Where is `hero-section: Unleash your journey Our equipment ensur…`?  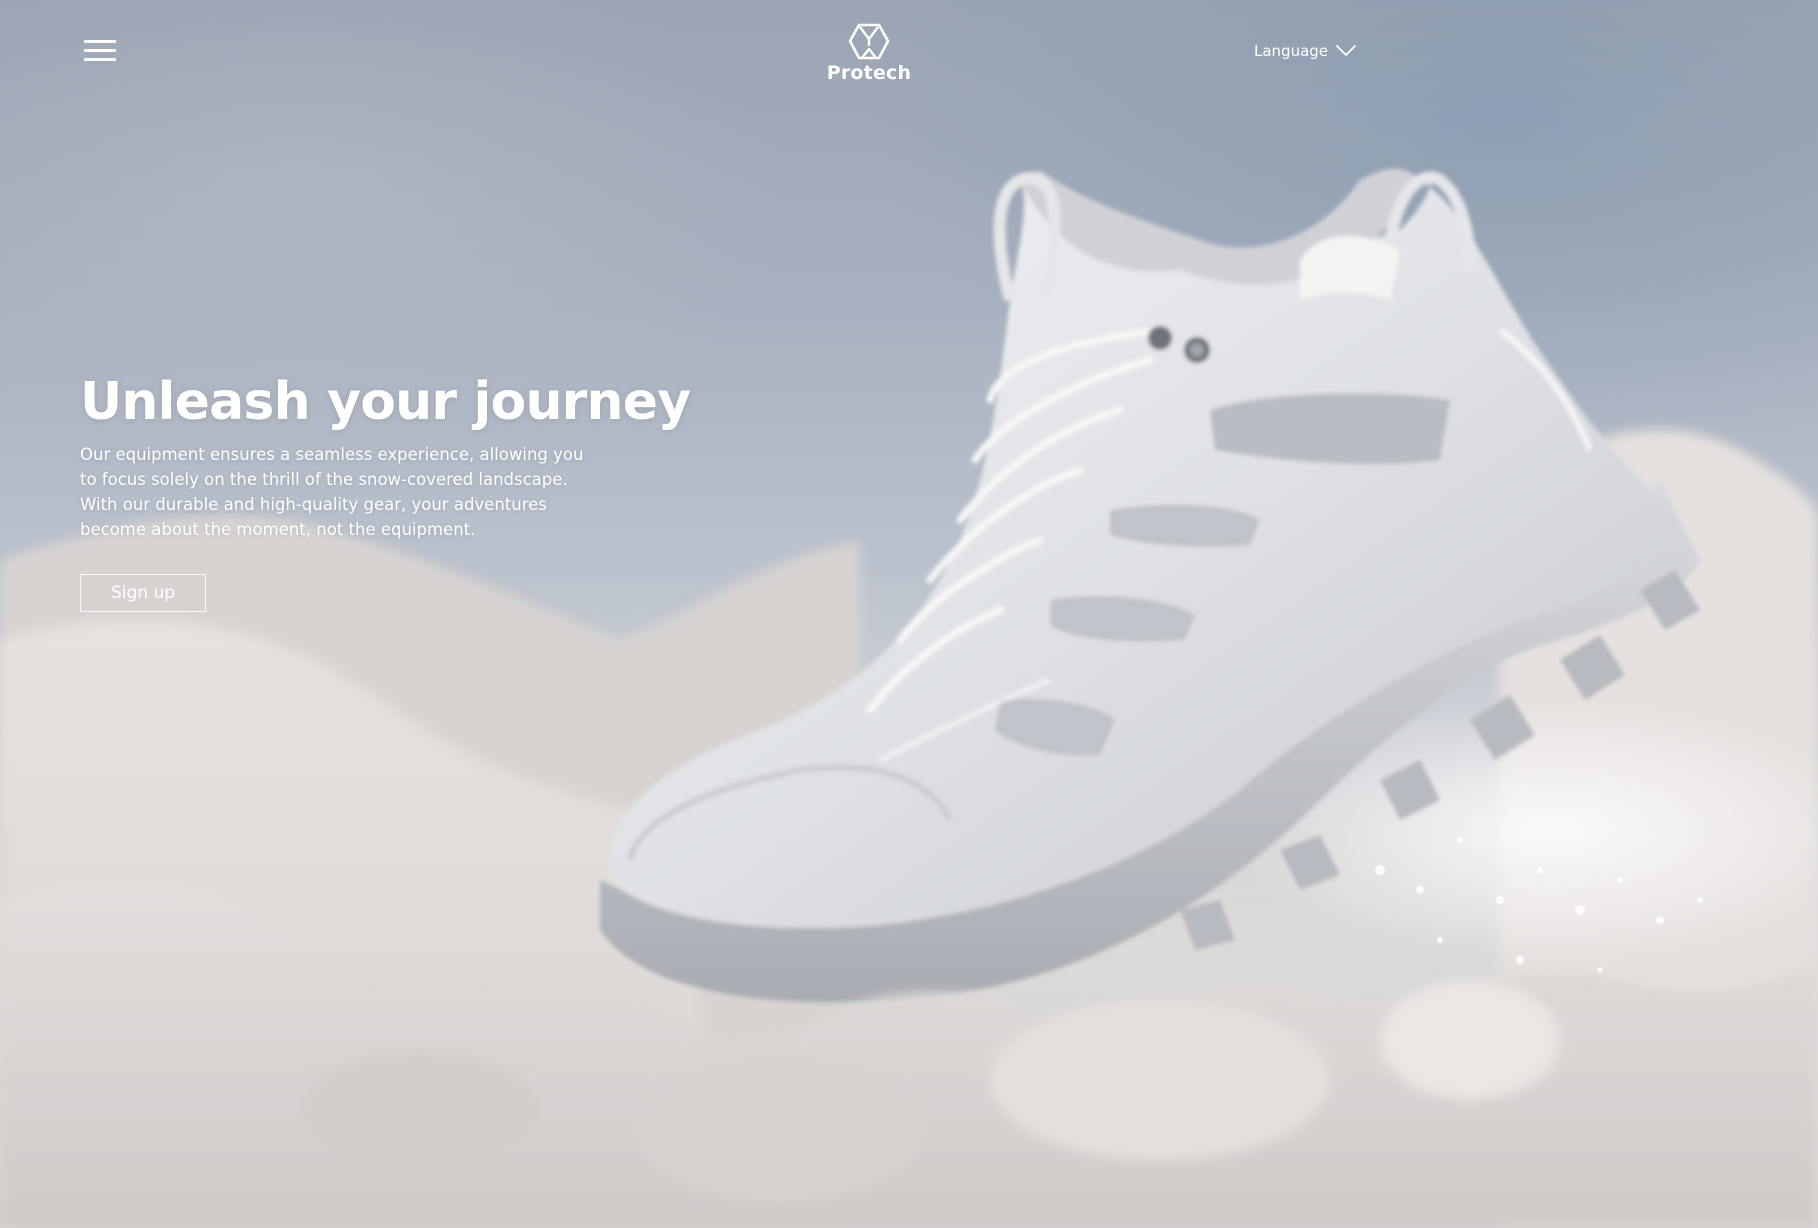
hero-section: Unleash your journey Our equipment ensur… is located at coordinates (400, 455).